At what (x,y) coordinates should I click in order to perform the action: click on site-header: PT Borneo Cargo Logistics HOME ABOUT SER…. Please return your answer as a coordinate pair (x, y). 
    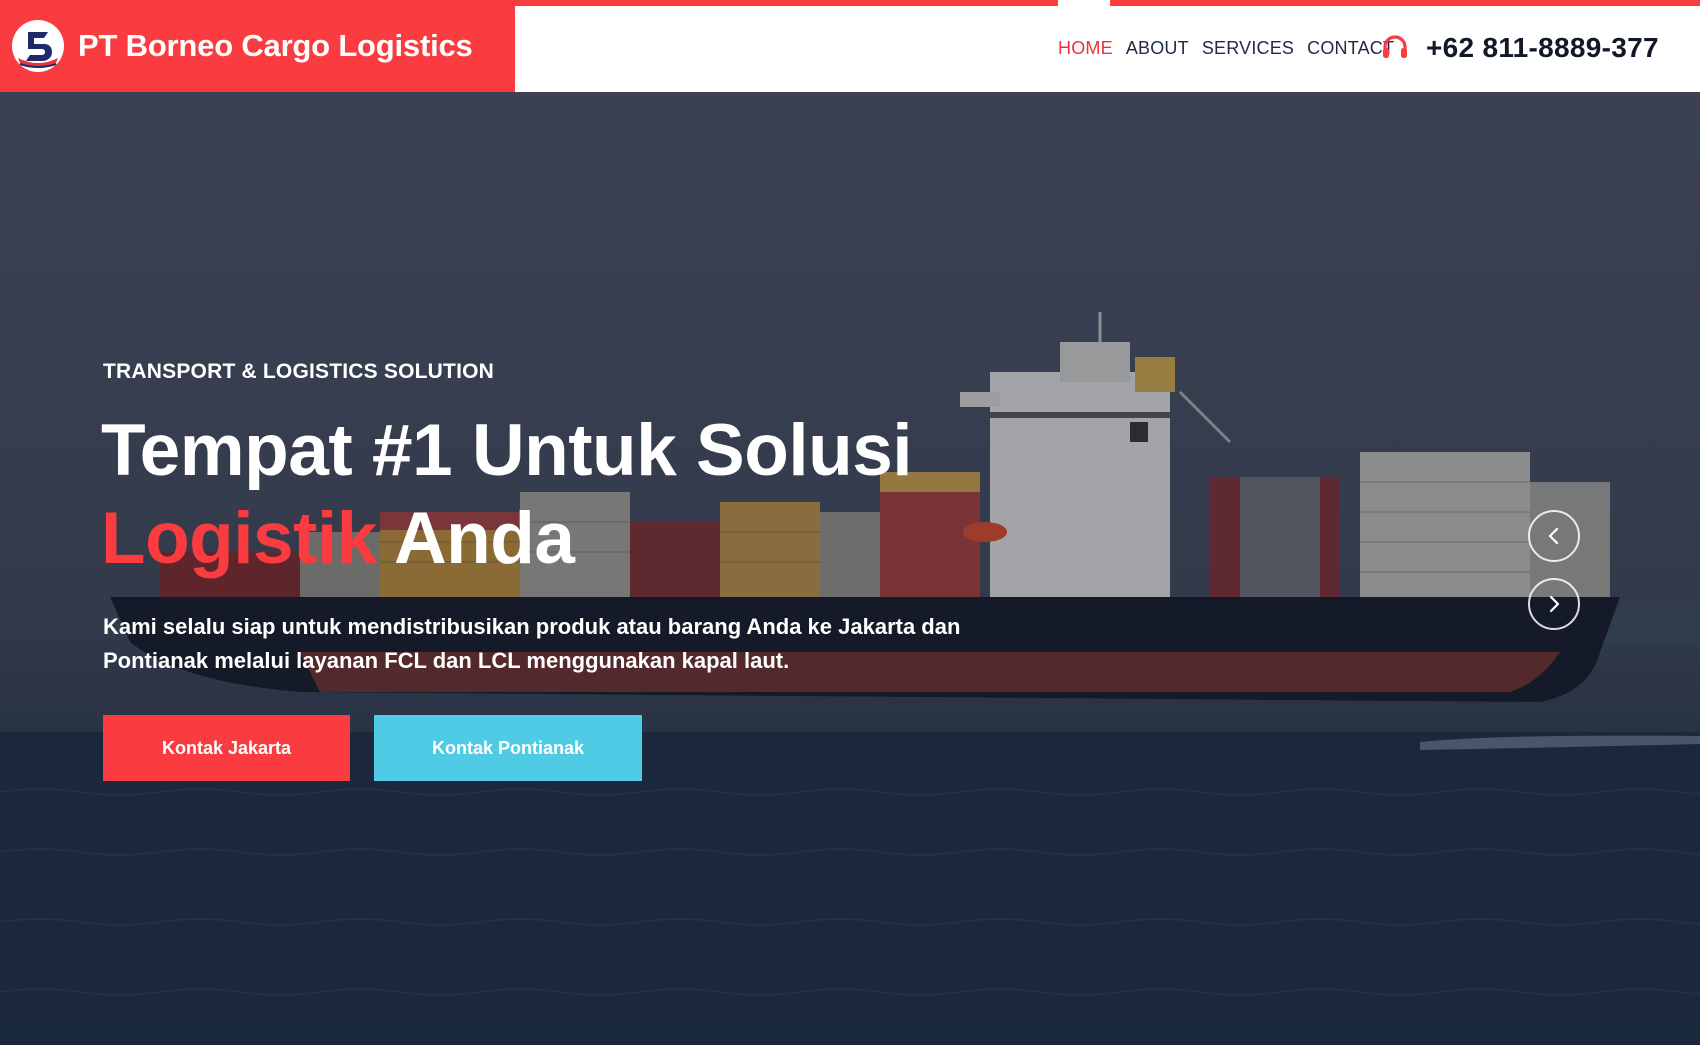
    Looking at the image, I should click on (850, 46).